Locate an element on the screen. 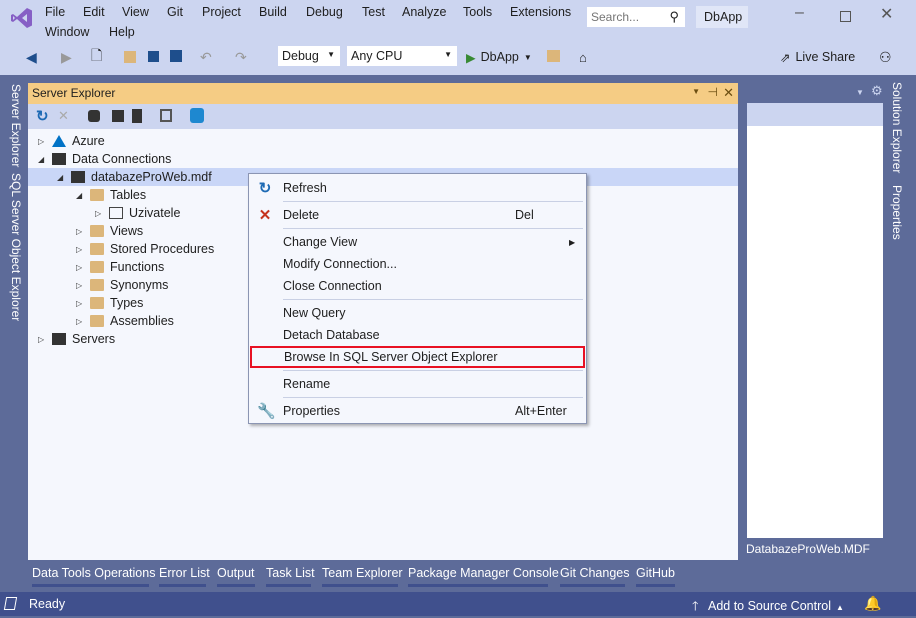 The width and height of the screenshot is (916, 618). tree-item: ◢ Tables is located at coordinates (111, 195).